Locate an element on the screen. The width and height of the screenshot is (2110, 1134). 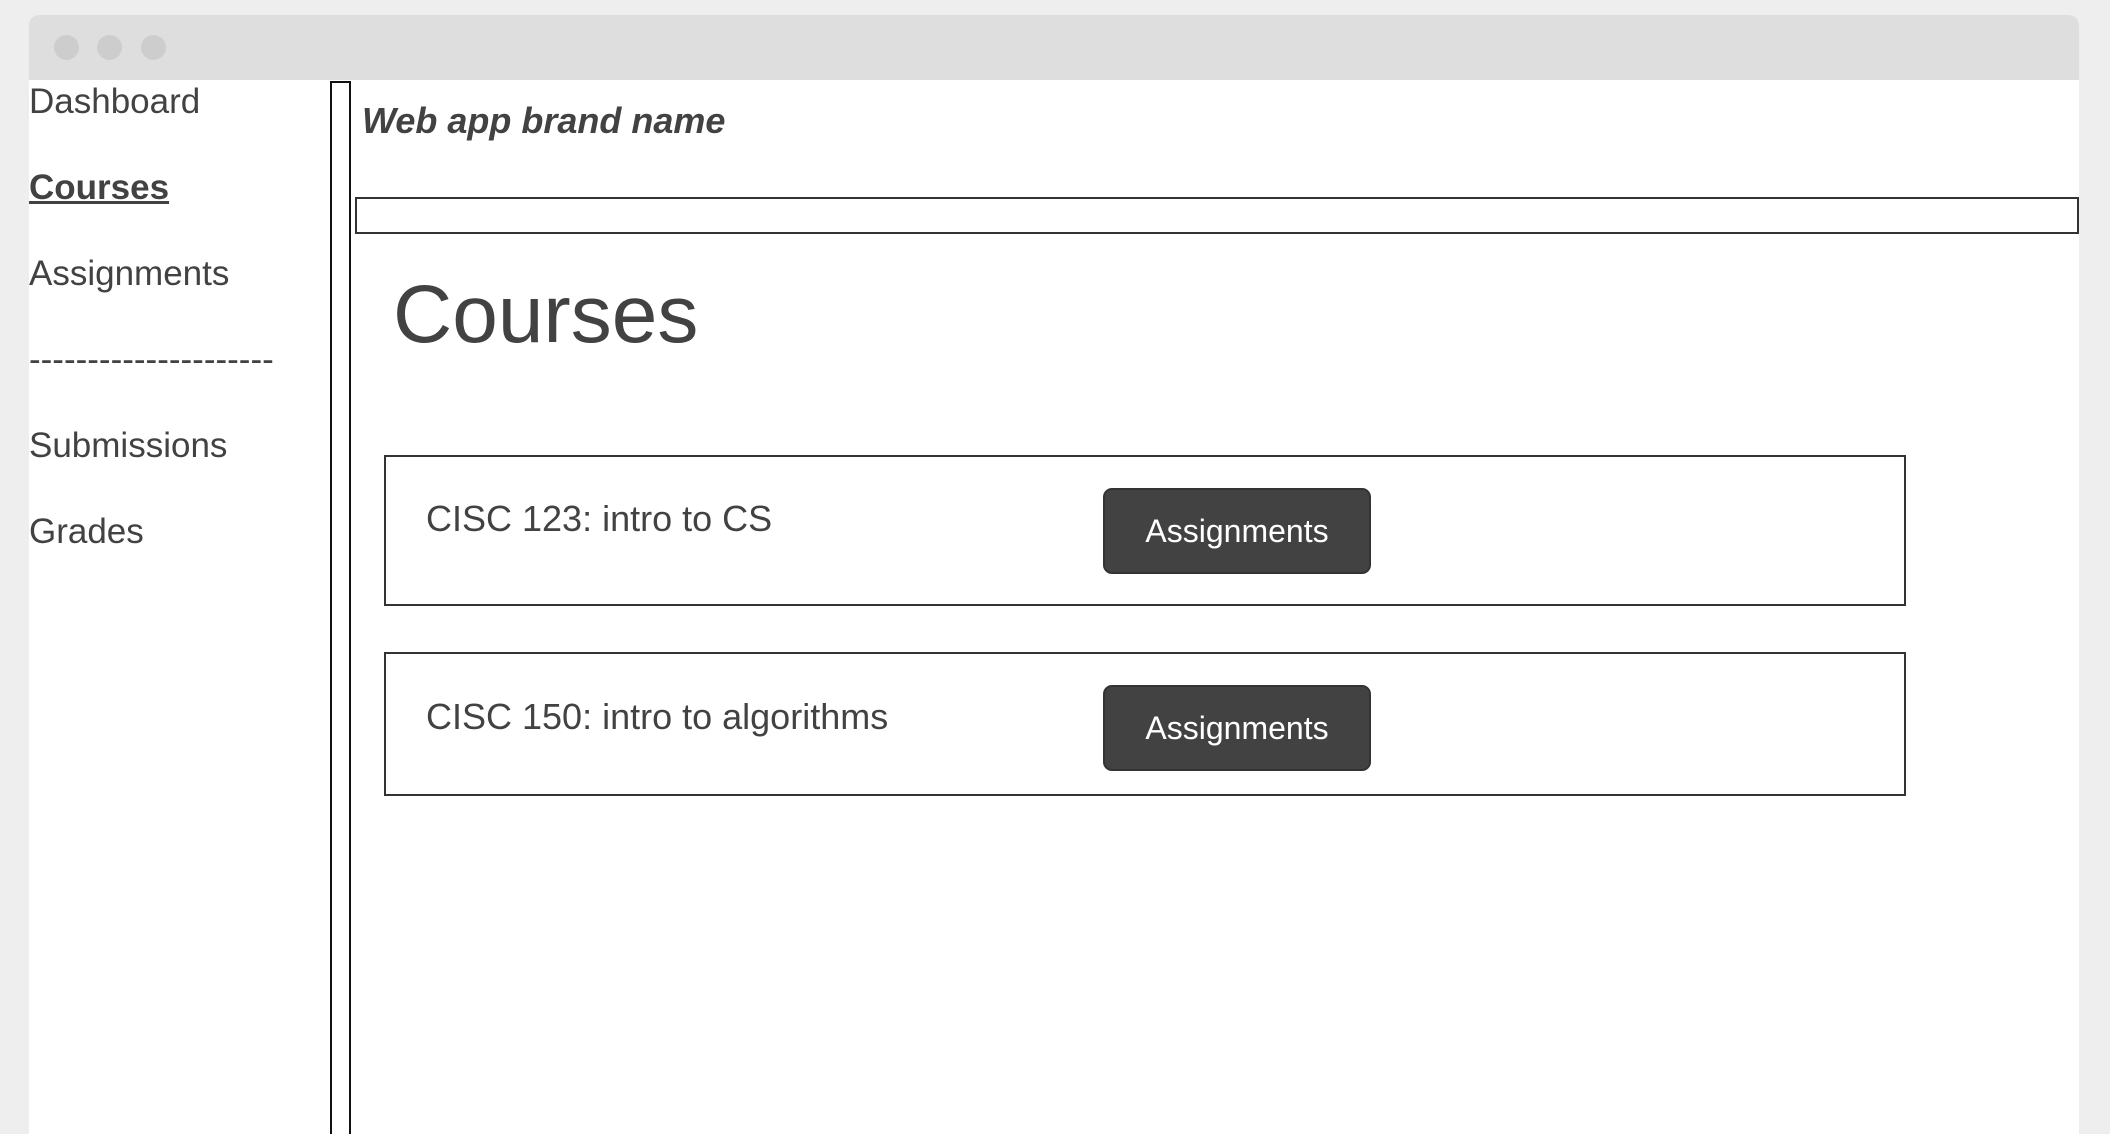
minimize-window-dot is located at coordinates (109, 47).